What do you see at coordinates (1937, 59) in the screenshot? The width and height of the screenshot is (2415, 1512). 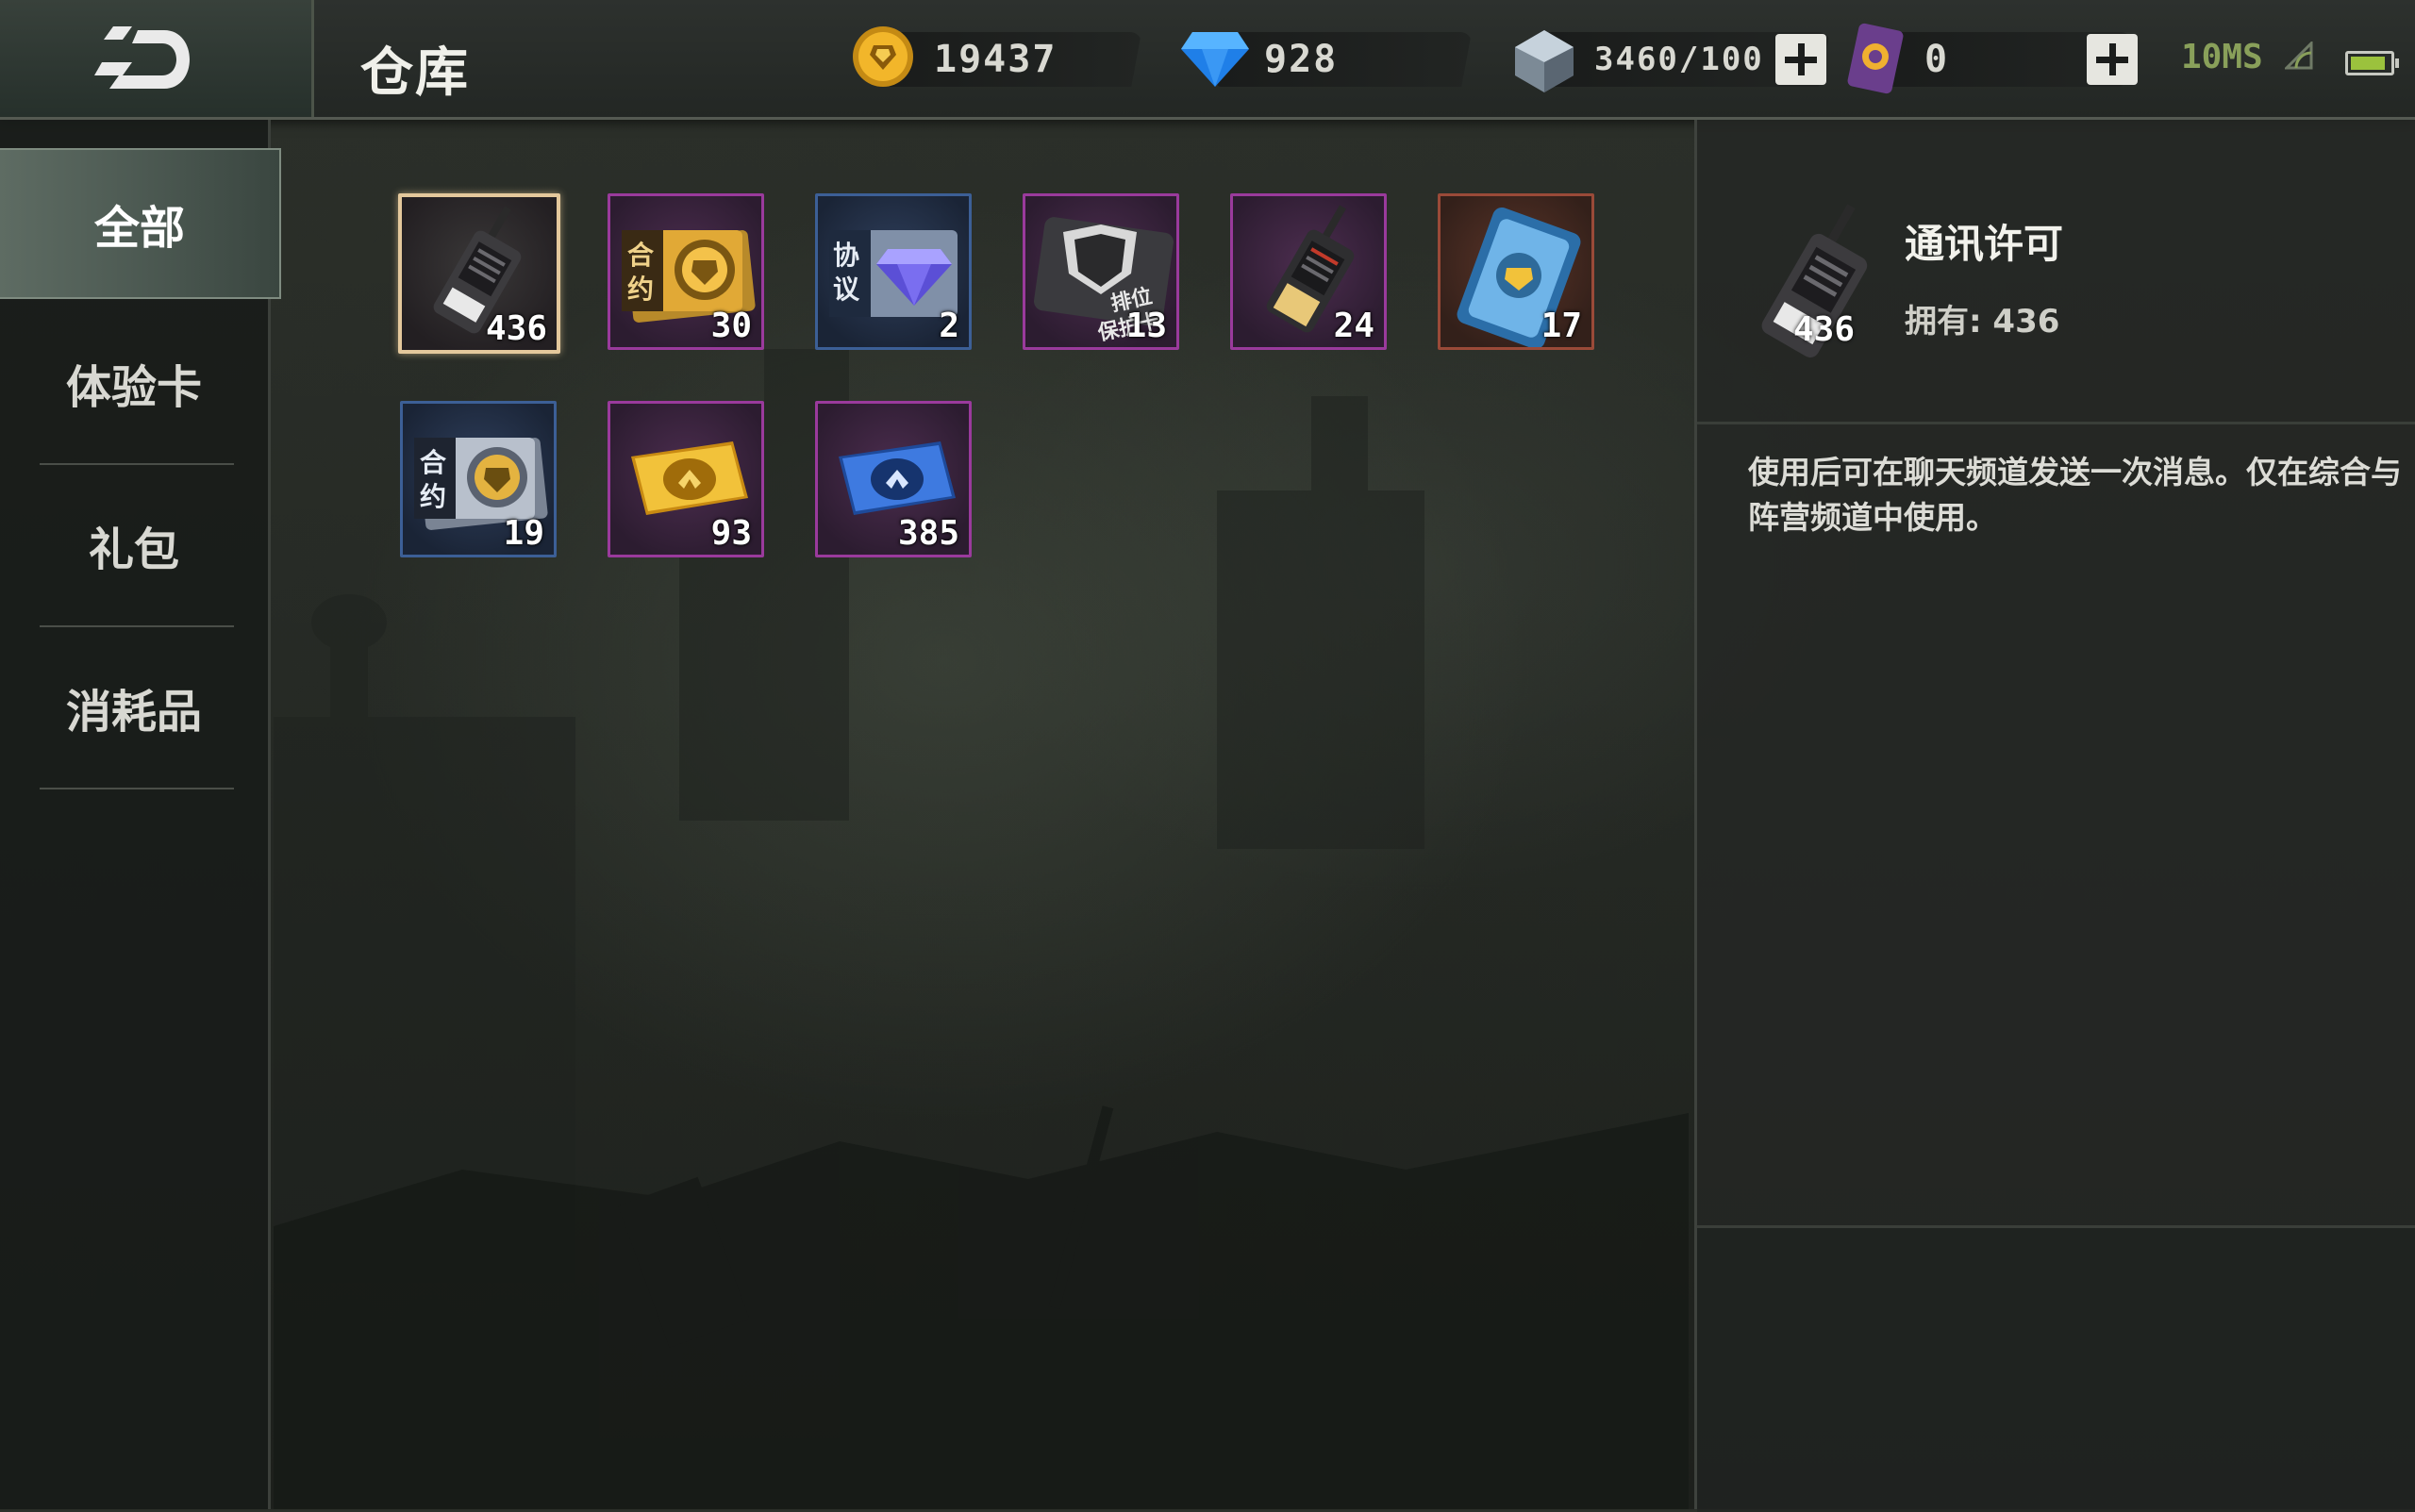 I see `card-value: 0` at bounding box center [1937, 59].